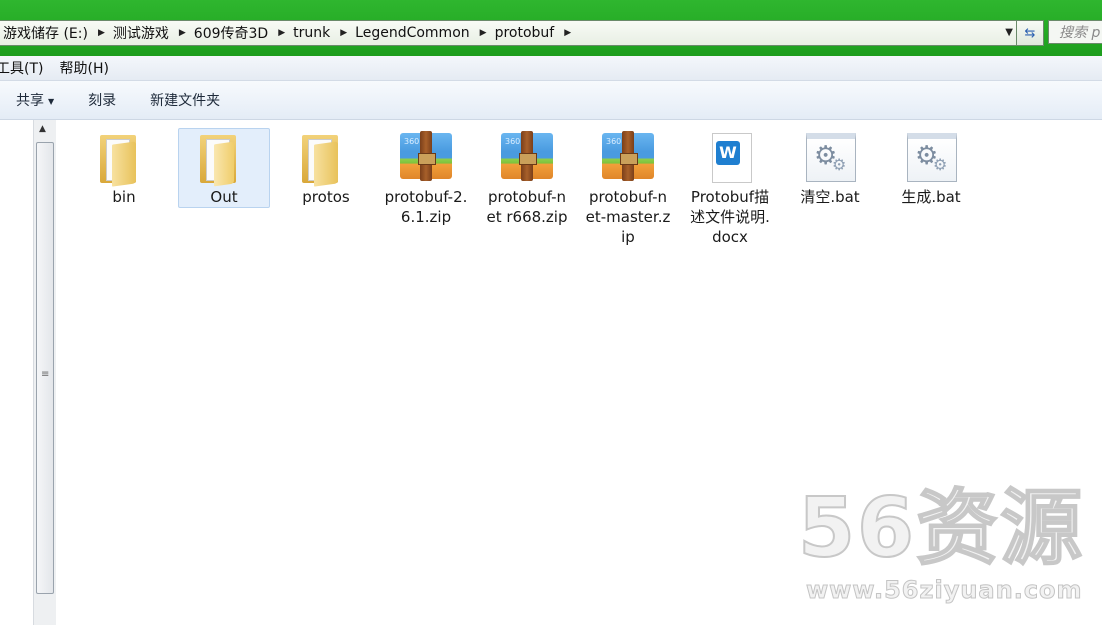  I want to click on file-item-zip: 360 protobuf-2.6.1.zip, so click(426, 178).